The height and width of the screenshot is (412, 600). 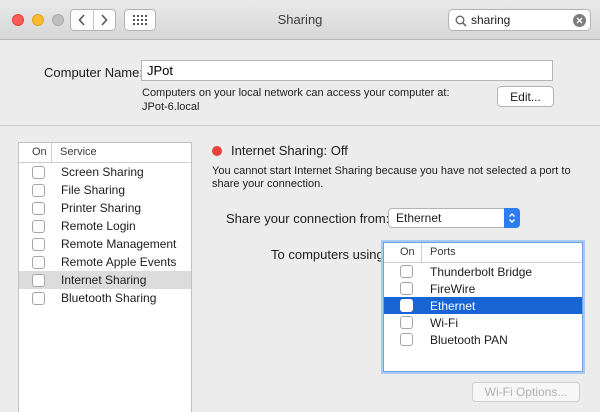 I want to click on service-row: Bluetooth Sharing, so click(x=105, y=298).